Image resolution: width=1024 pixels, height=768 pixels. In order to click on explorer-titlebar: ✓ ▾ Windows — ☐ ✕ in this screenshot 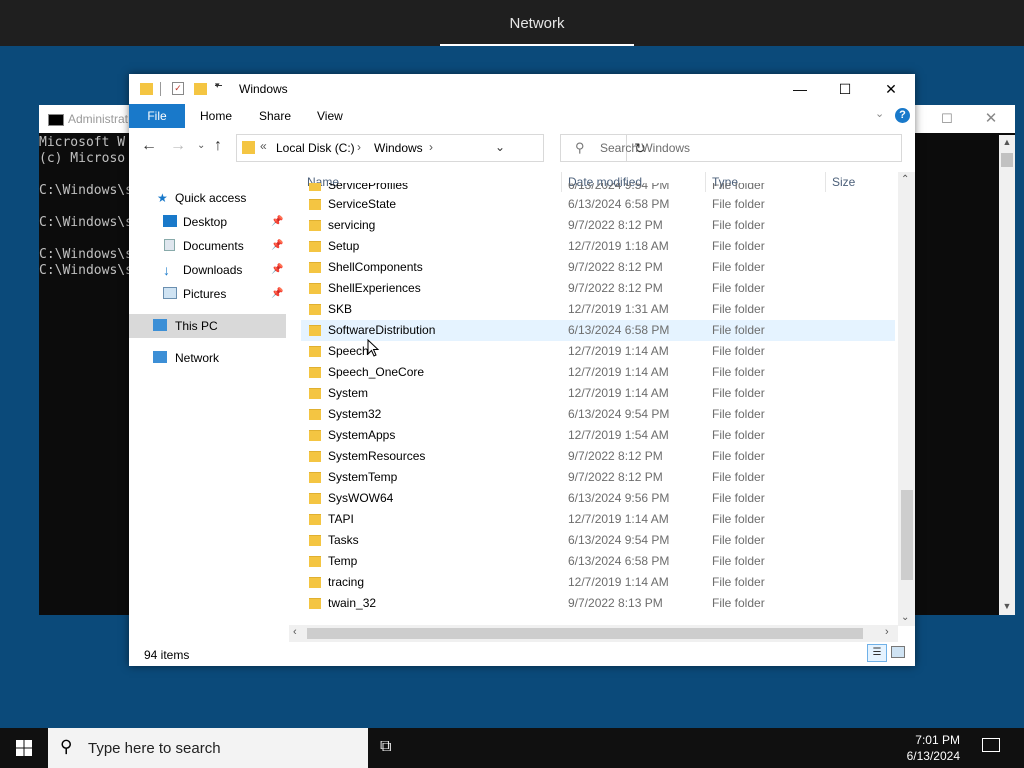, I will do `click(522, 89)`.